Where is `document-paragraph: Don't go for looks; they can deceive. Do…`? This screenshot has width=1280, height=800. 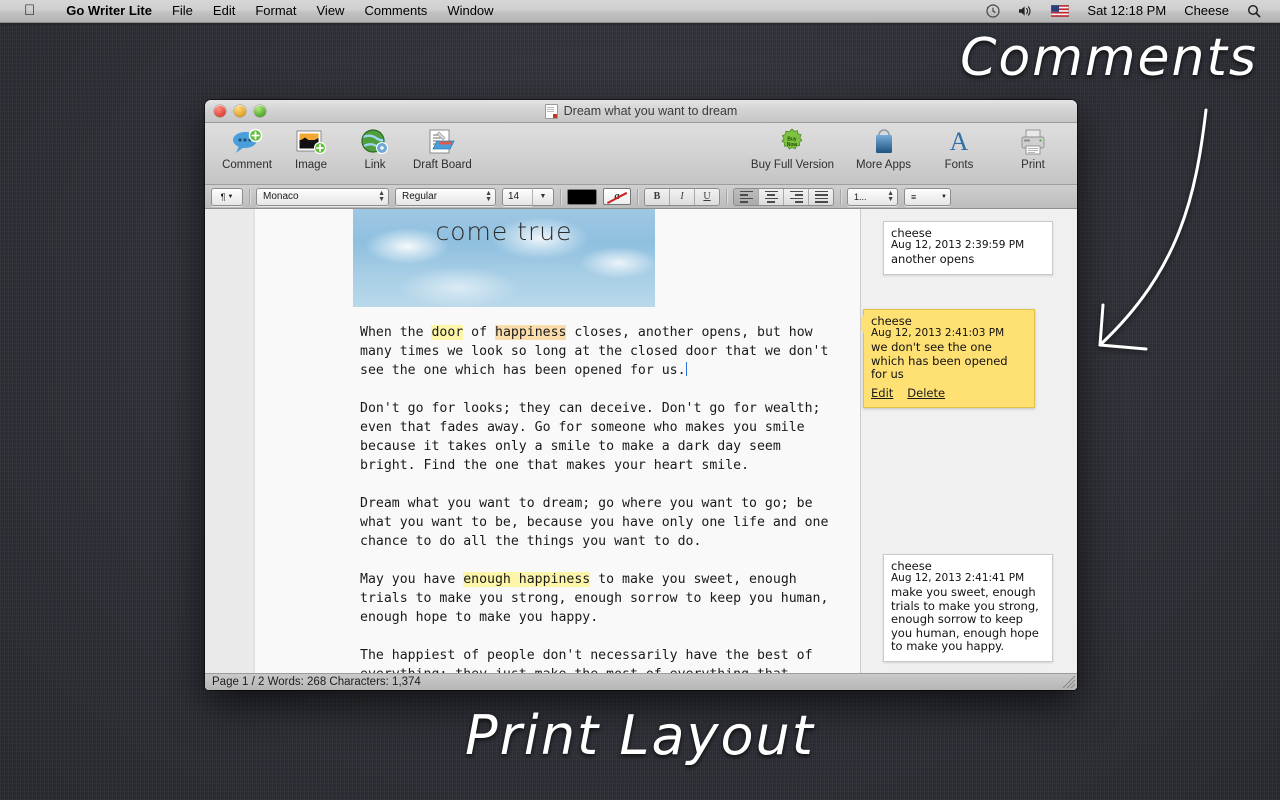
document-paragraph: Don't go for looks; they can deceive. Do… is located at coordinates (600, 437).